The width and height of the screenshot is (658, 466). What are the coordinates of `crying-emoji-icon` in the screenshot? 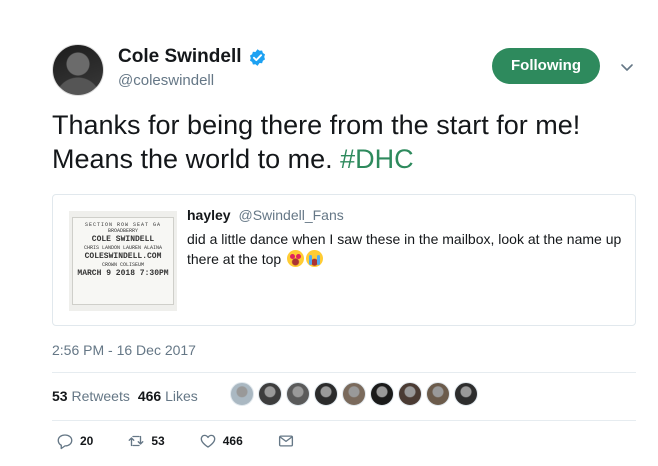 It's located at (315, 258).